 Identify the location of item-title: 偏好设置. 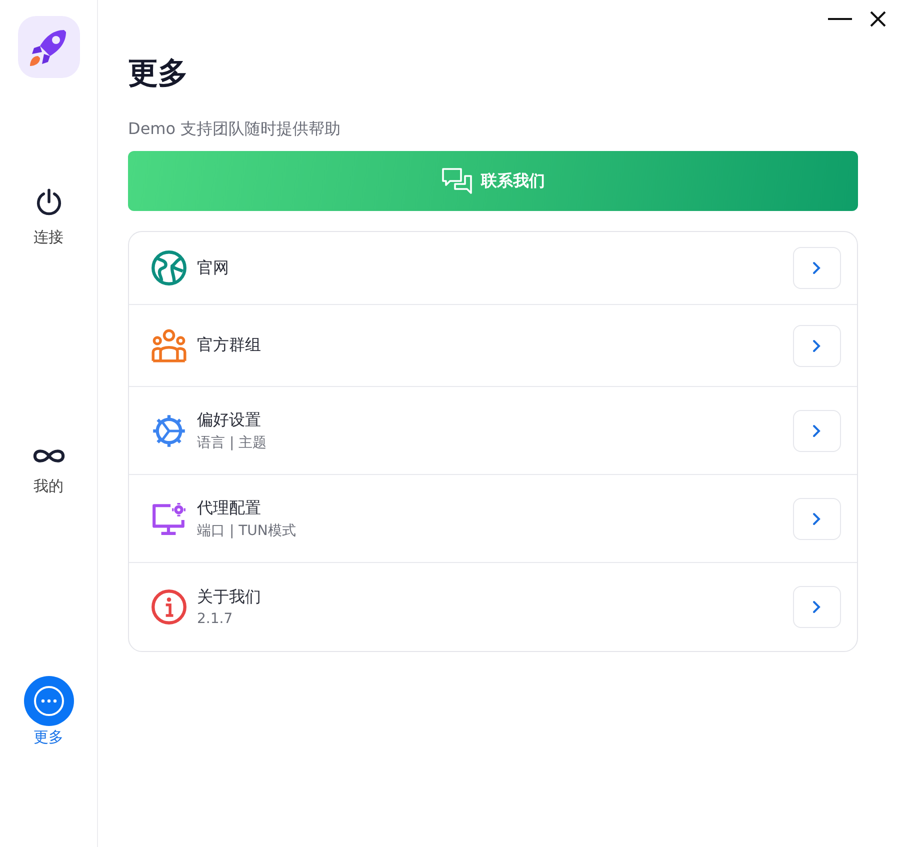
(229, 420).